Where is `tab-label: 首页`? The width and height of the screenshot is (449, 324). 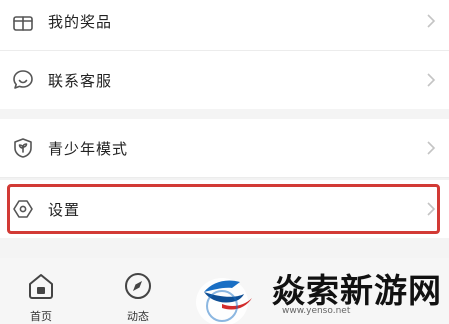 tab-label: 首页 is located at coordinates (41, 316).